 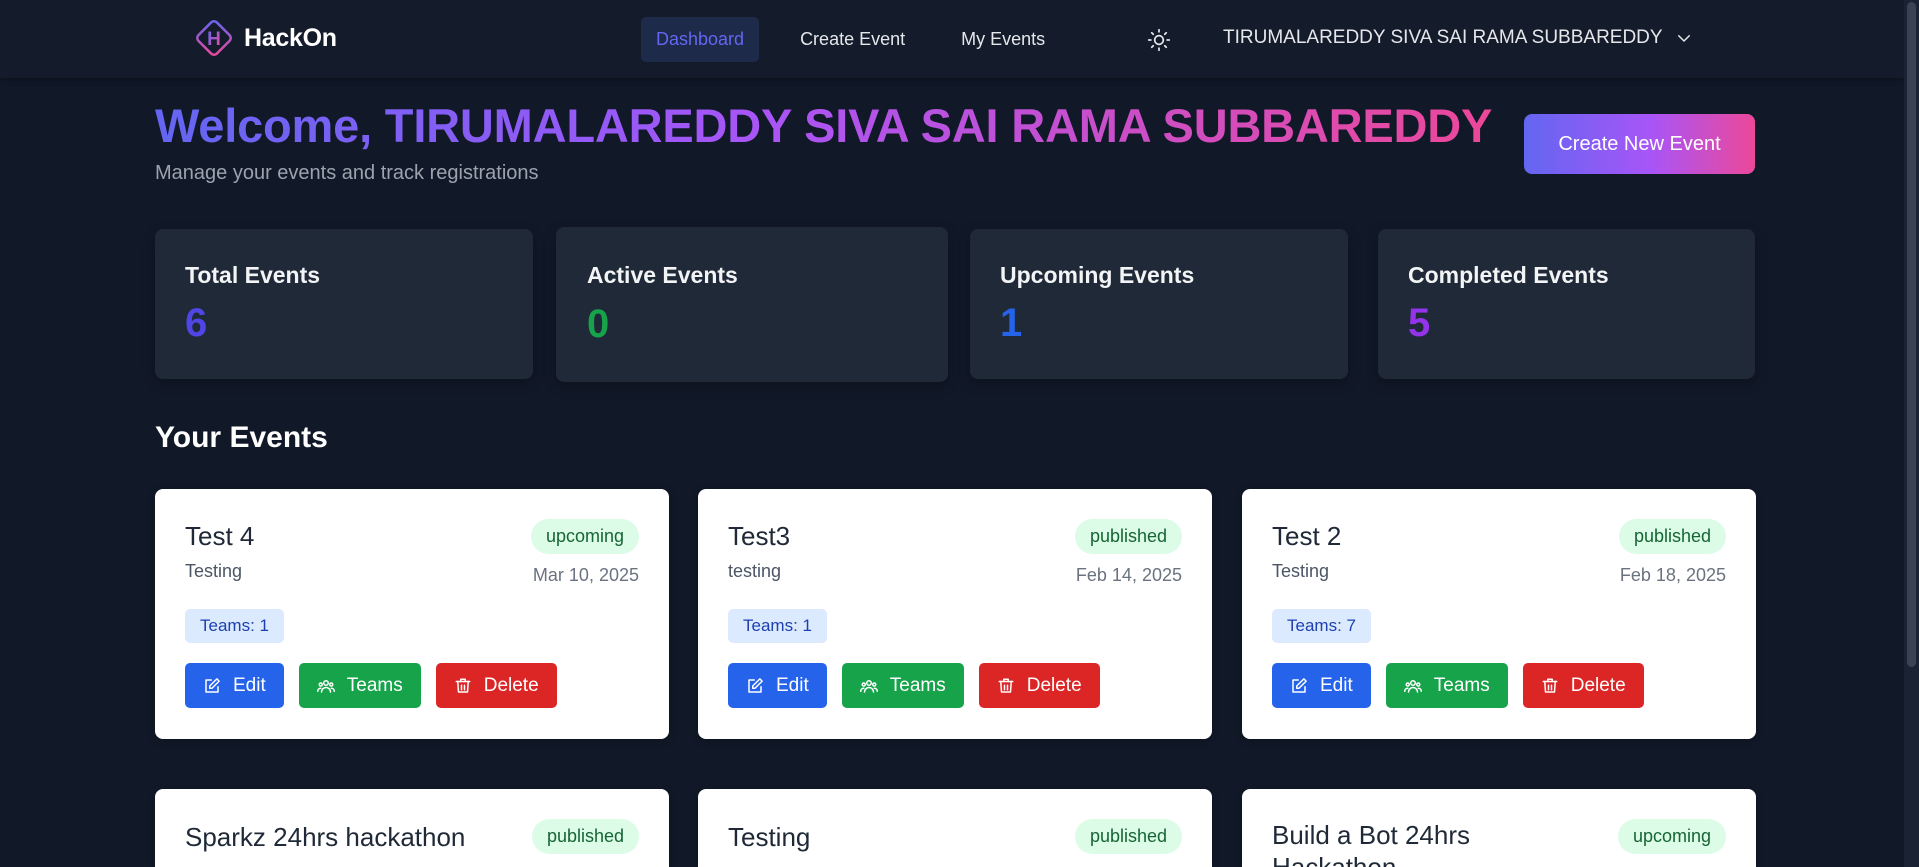 I want to click on nav-my-events: My Events, so click(x=1003, y=39).